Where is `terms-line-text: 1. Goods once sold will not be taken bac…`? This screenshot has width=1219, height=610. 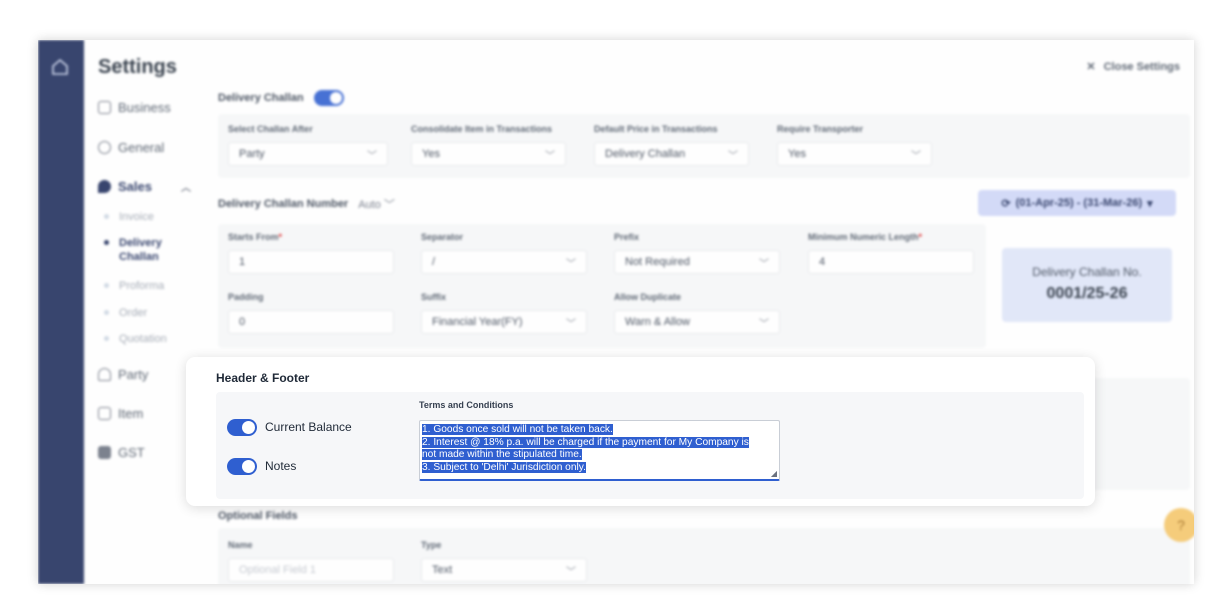
terms-line-text: 1. Goods once sold will not be taken bac… is located at coordinates (517, 429).